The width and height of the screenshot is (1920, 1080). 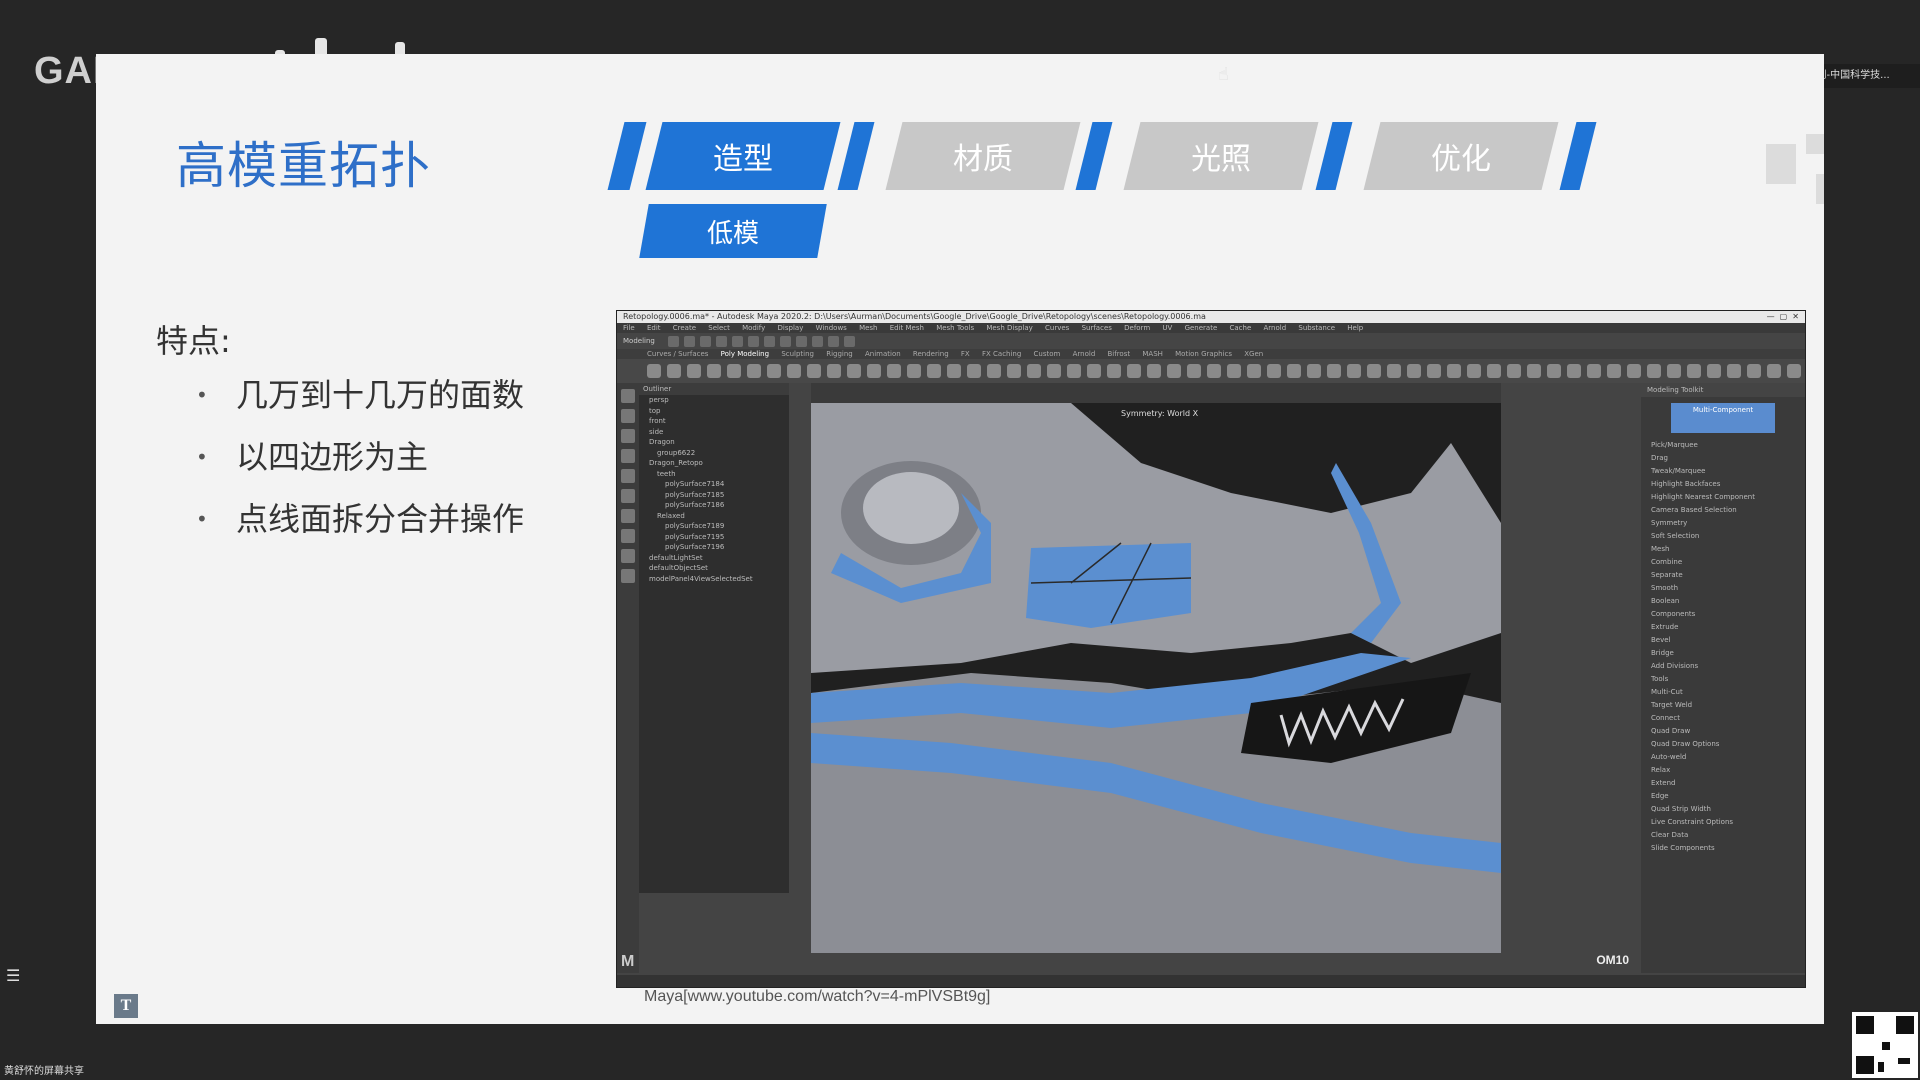 I want to click on toolkit-row: Highlight Nearest Component, so click(x=1723, y=497).